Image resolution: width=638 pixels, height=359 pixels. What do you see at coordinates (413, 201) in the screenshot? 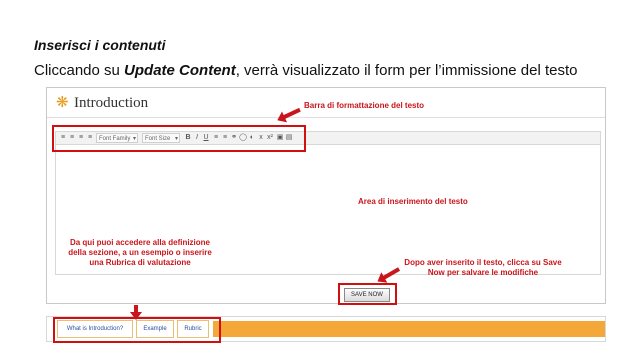
I see `textarea-annotation: Area di inserimento del testo` at bounding box center [413, 201].